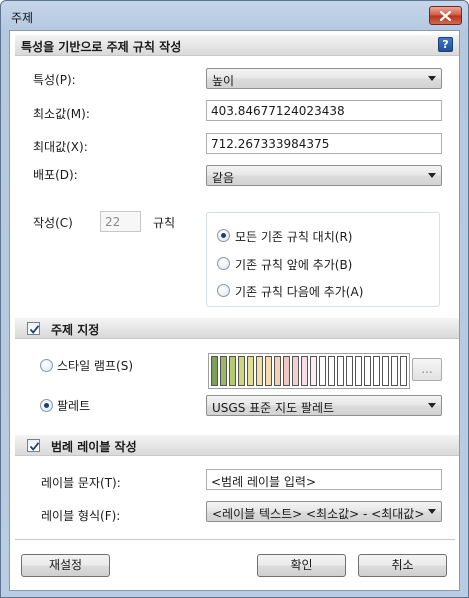  Describe the element at coordinates (22, 18) in the screenshot. I see `window-title: 주제` at that location.